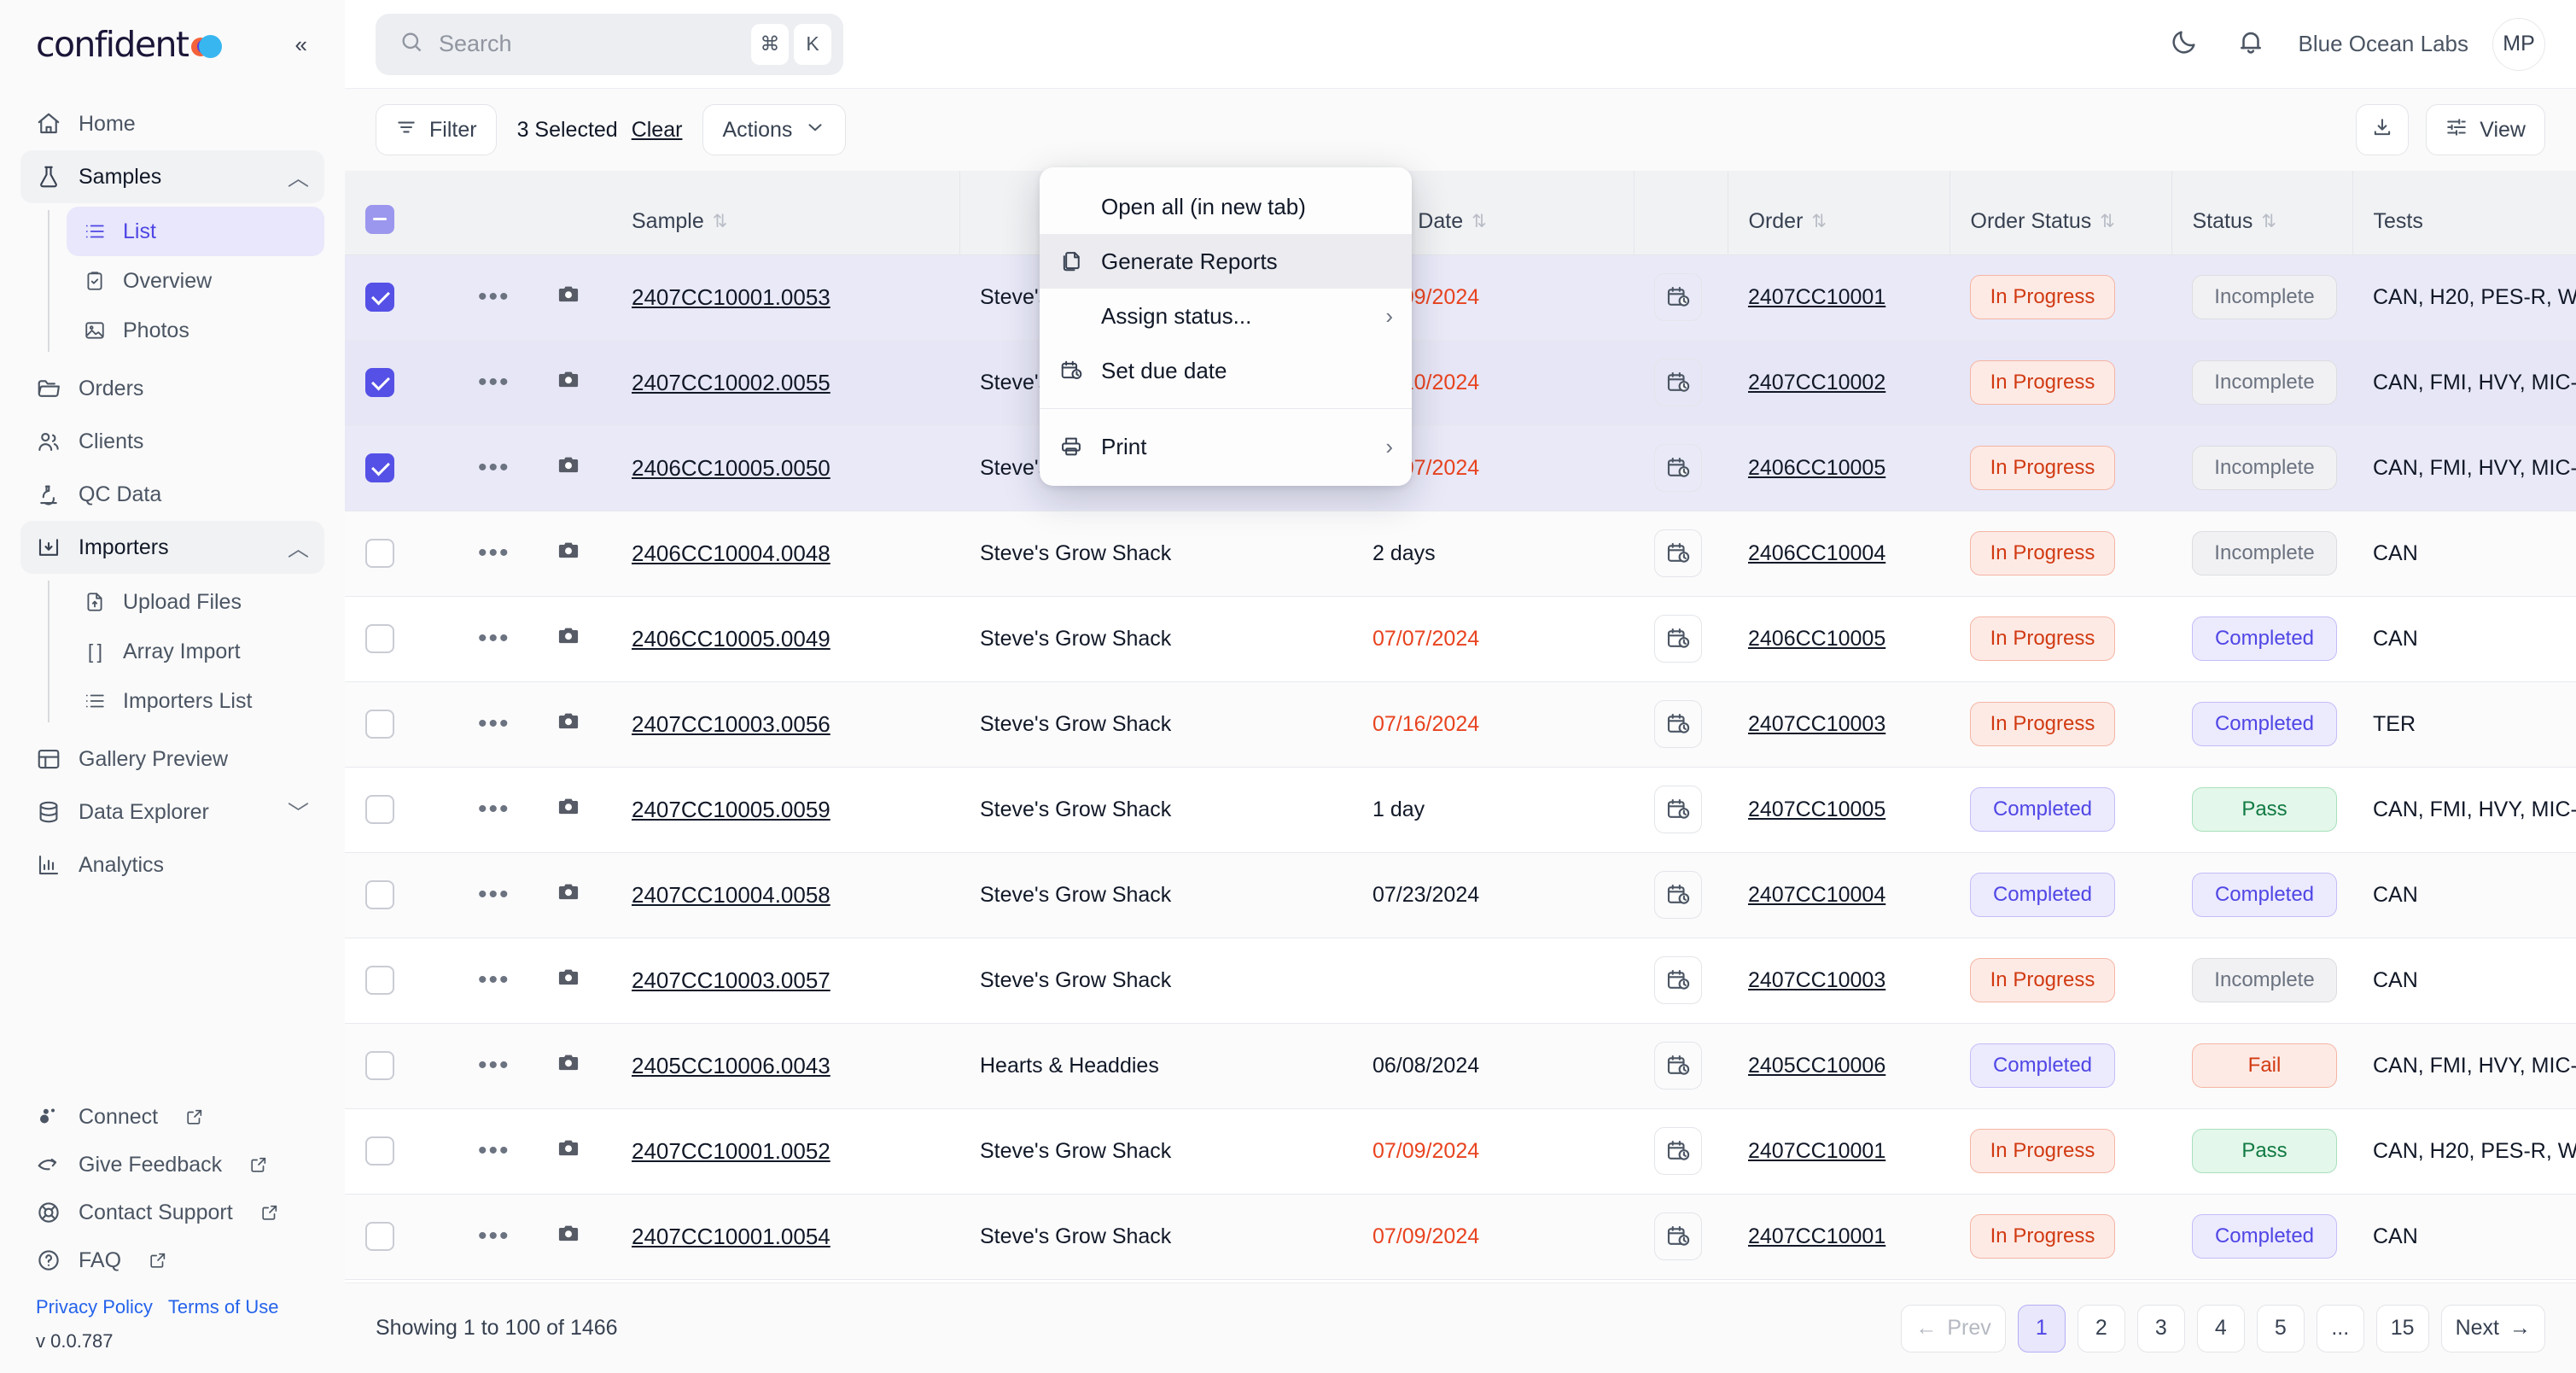 The image size is (2576, 1373). What do you see at coordinates (172, 177) in the screenshot?
I see `sidebar-item-samples: Samples ︿` at bounding box center [172, 177].